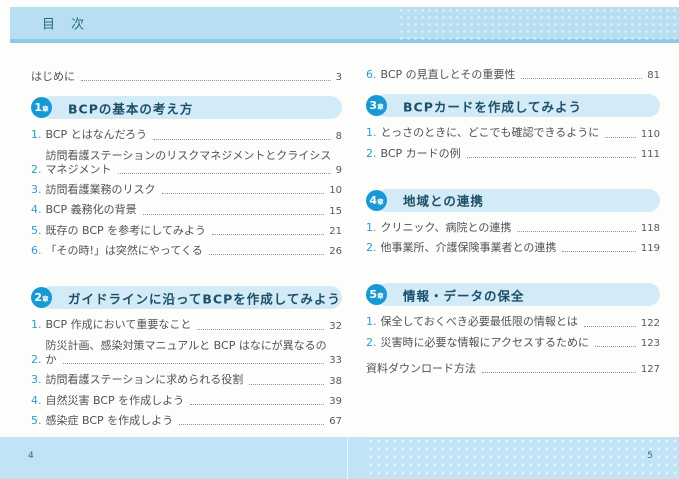  Describe the element at coordinates (335, 252) in the screenshot. I see `entry-page-number: 26` at that location.